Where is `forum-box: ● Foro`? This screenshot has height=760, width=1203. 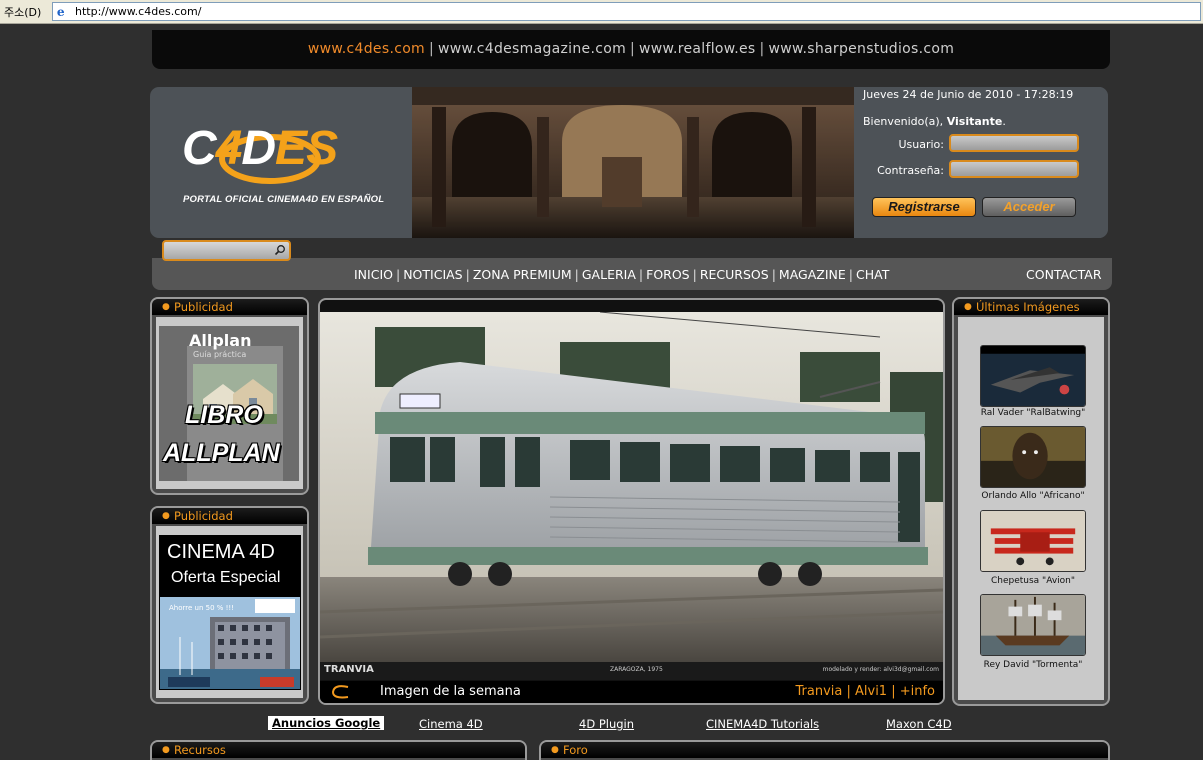
forum-box: ● Foro is located at coordinates (824, 750).